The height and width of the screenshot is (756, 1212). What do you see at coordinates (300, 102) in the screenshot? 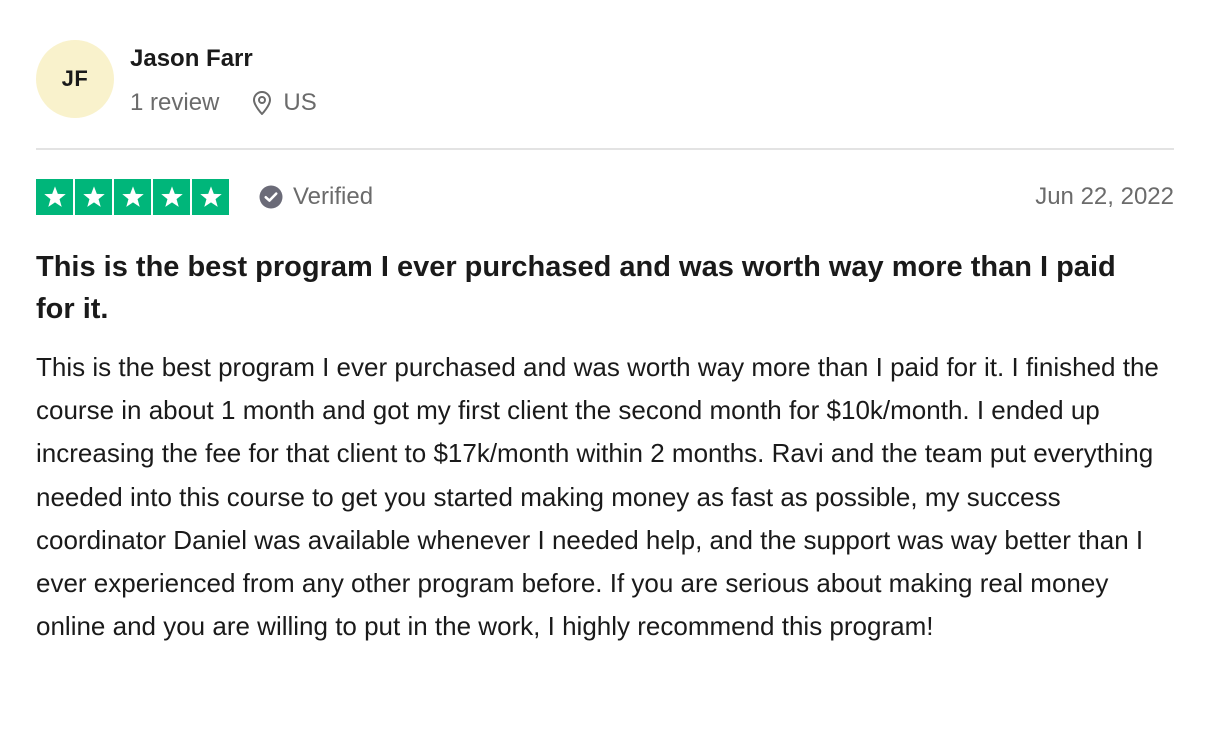
I see `author-location: US` at bounding box center [300, 102].